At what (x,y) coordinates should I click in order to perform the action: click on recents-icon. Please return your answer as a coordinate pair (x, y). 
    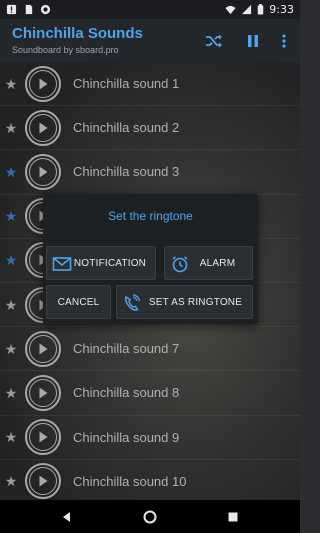
    Looking at the image, I should click on (233, 517).